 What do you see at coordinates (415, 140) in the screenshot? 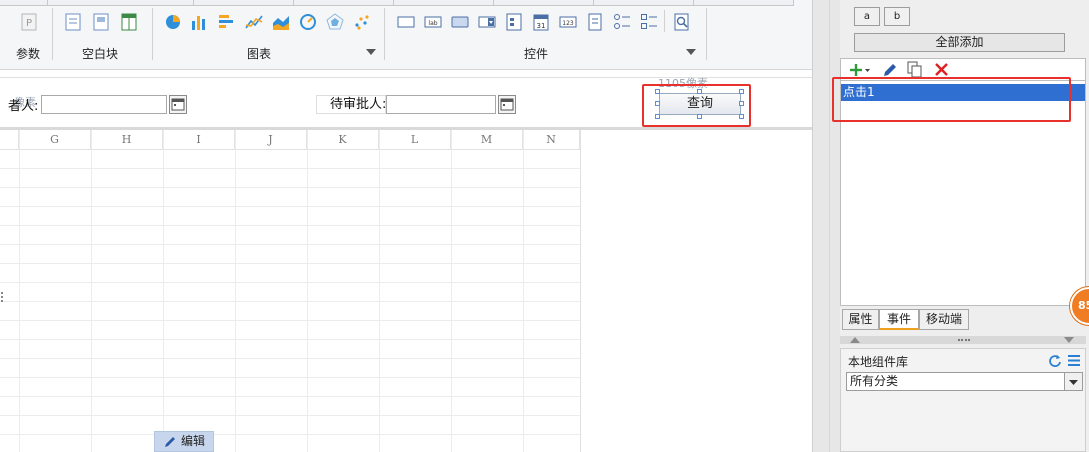
I see `column-header-l: L` at bounding box center [415, 140].